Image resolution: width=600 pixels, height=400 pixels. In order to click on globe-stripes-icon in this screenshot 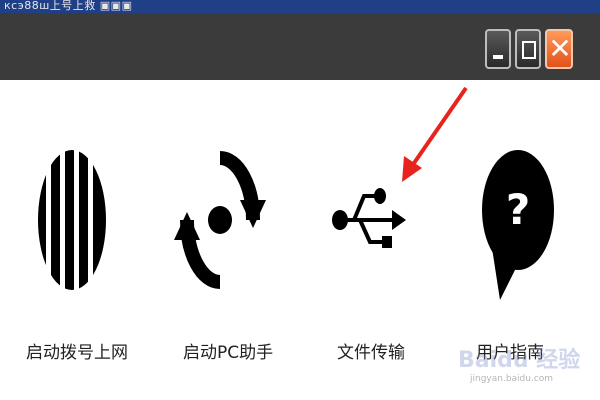, I will do `click(72, 220)`.